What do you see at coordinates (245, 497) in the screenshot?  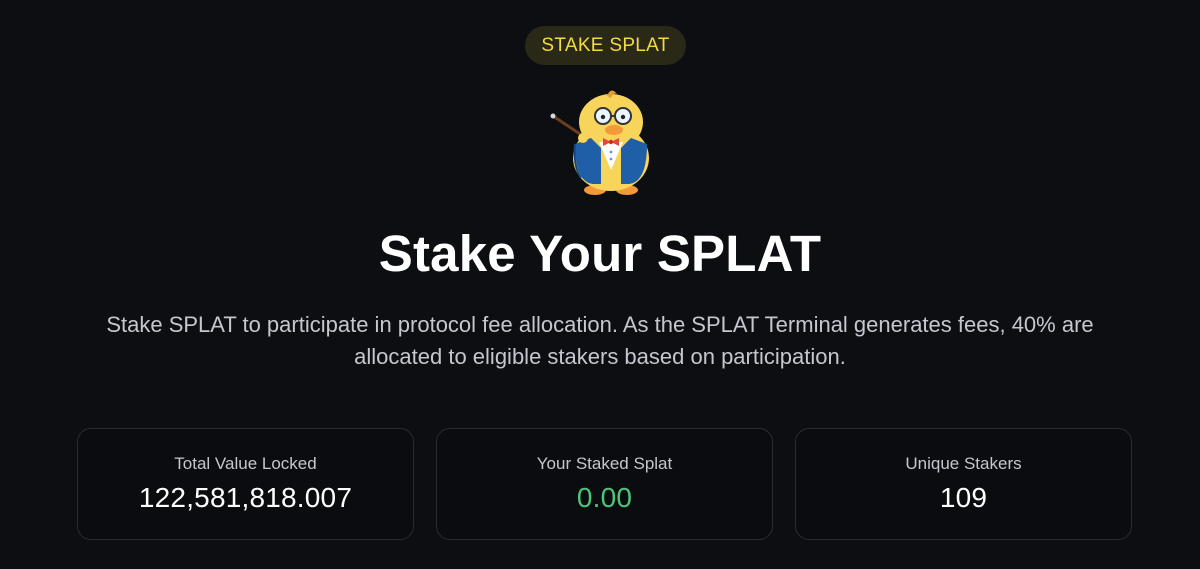 I see `stat-value: 122,581,818.007` at bounding box center [245, 497].